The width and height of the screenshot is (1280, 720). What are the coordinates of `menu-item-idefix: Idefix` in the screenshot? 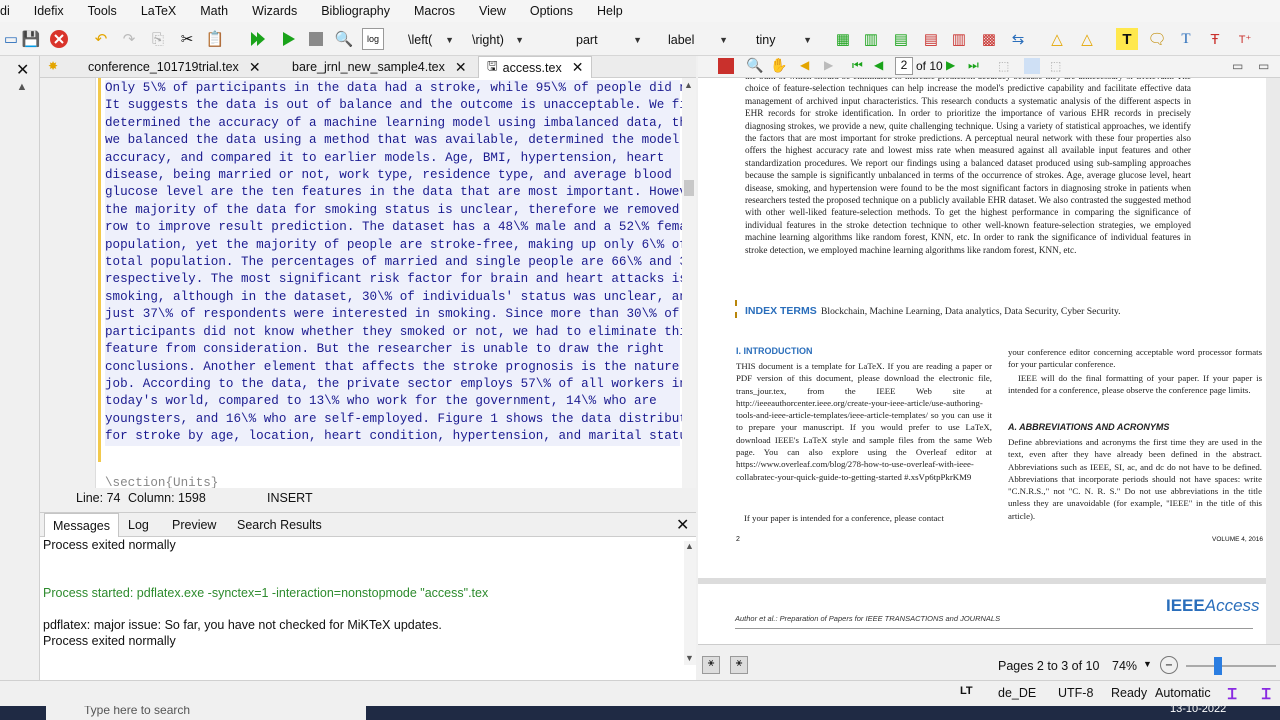 It's located at (49, 11).